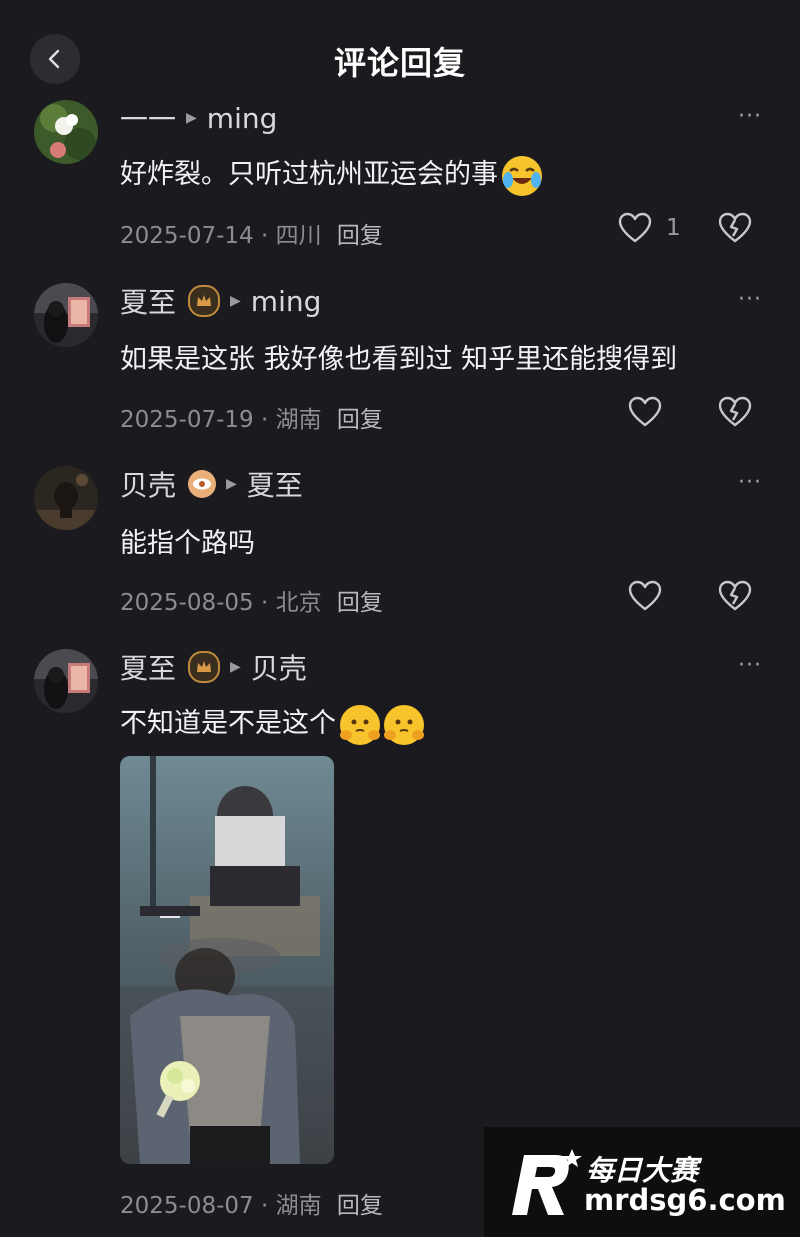  Describe the element at coordinates (279, 667) in the screenshot. I see `reply-to-name: 贝壳` at that location.